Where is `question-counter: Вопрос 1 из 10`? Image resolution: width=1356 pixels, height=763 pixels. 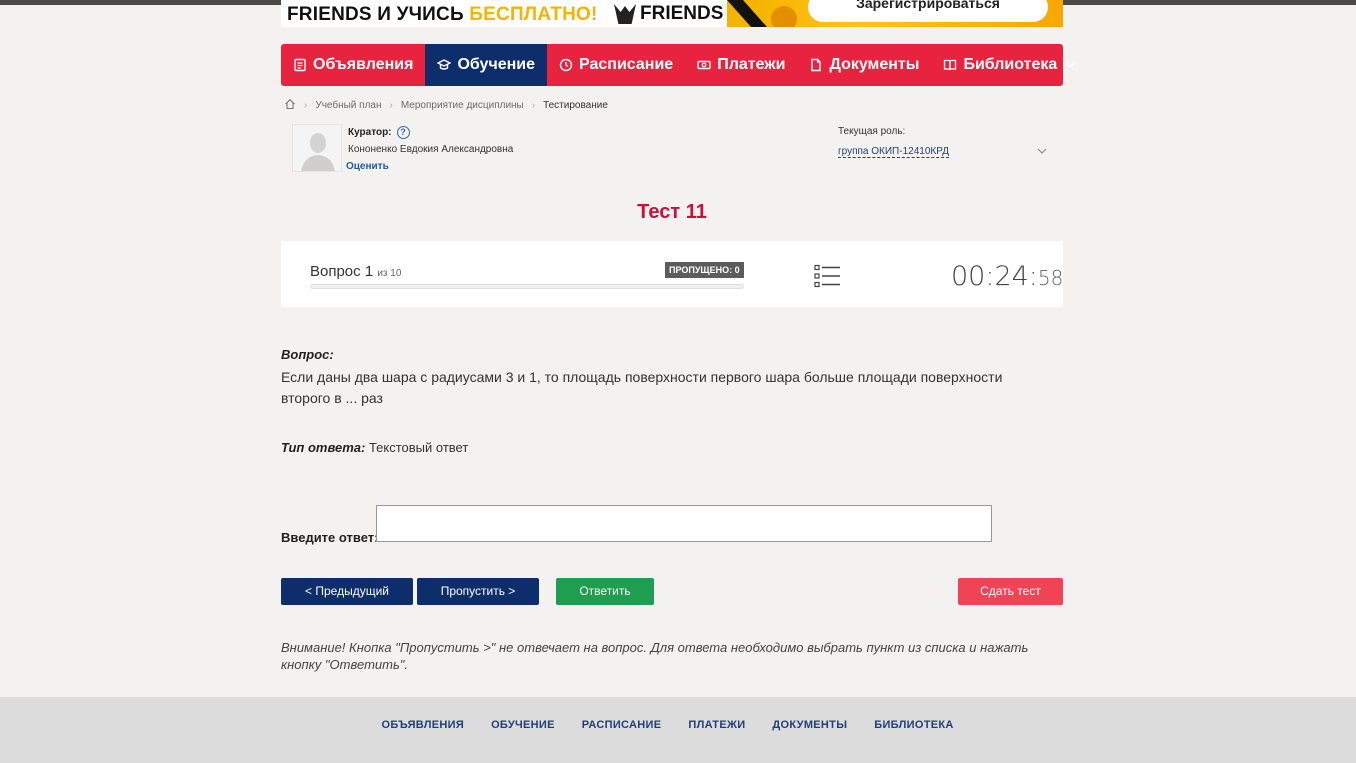 question-counter: Вопрос 1 из 10 is located at coordinates (355, 271).